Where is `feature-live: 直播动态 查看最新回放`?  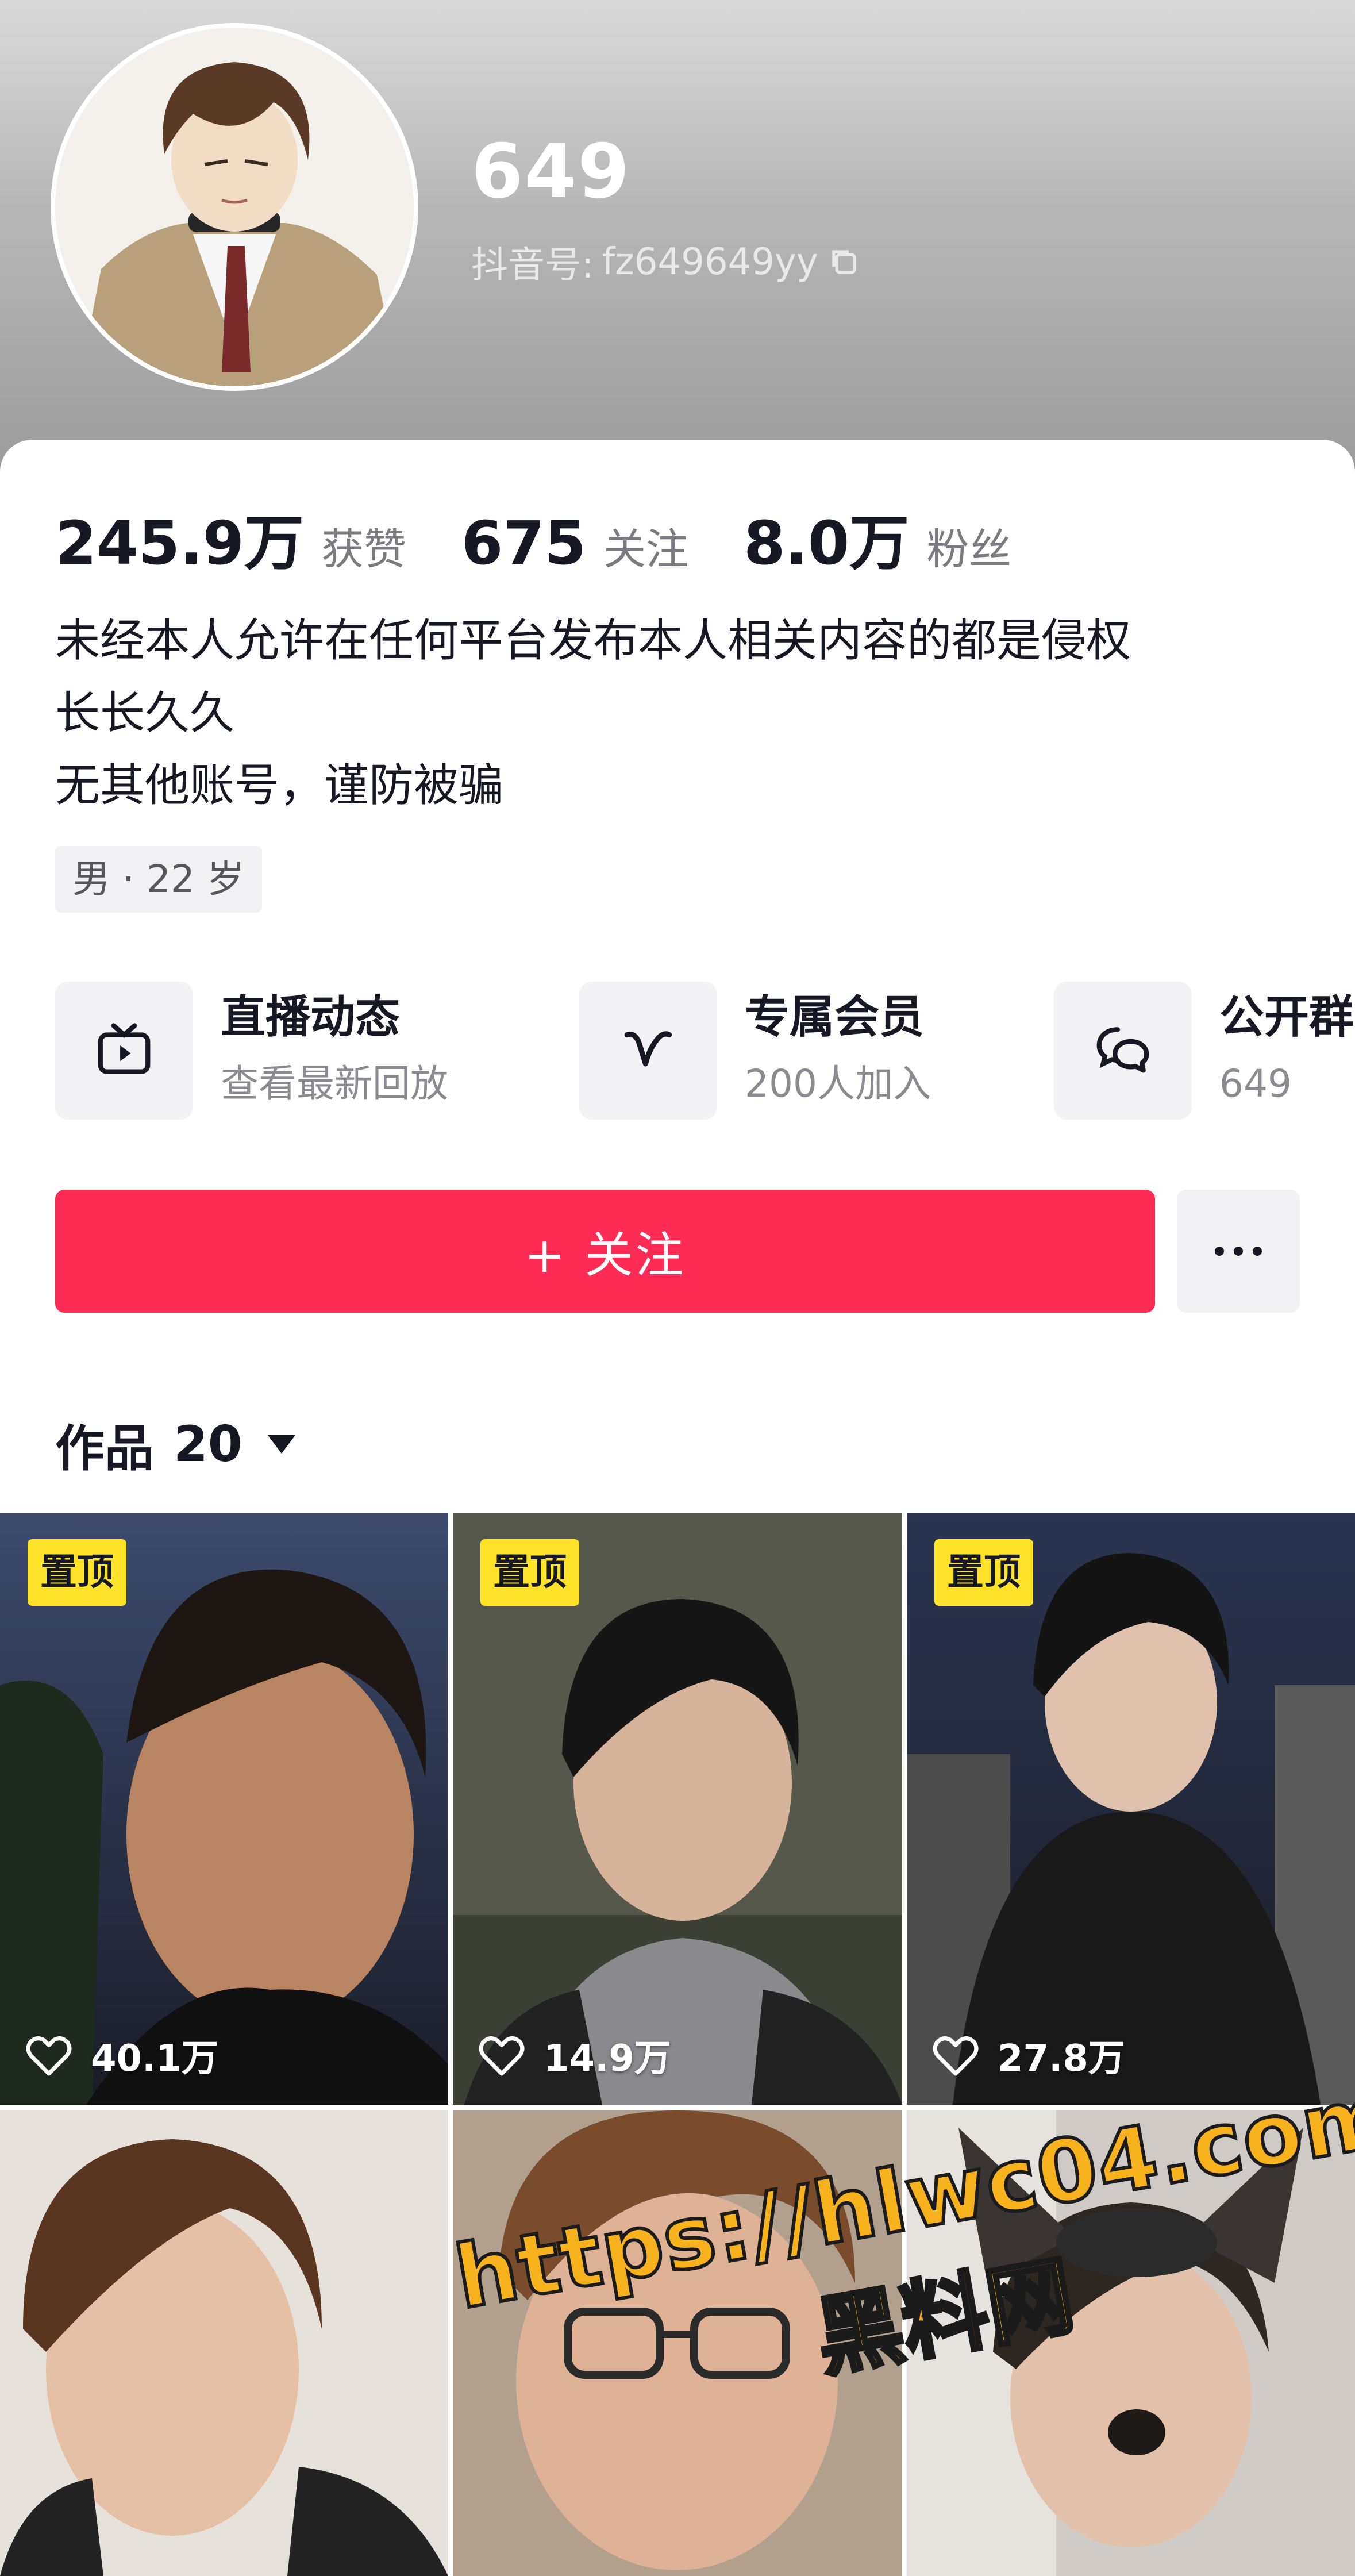 feature-live: 直播动态 查看最新回放 is located at coordinates (251, 1051).